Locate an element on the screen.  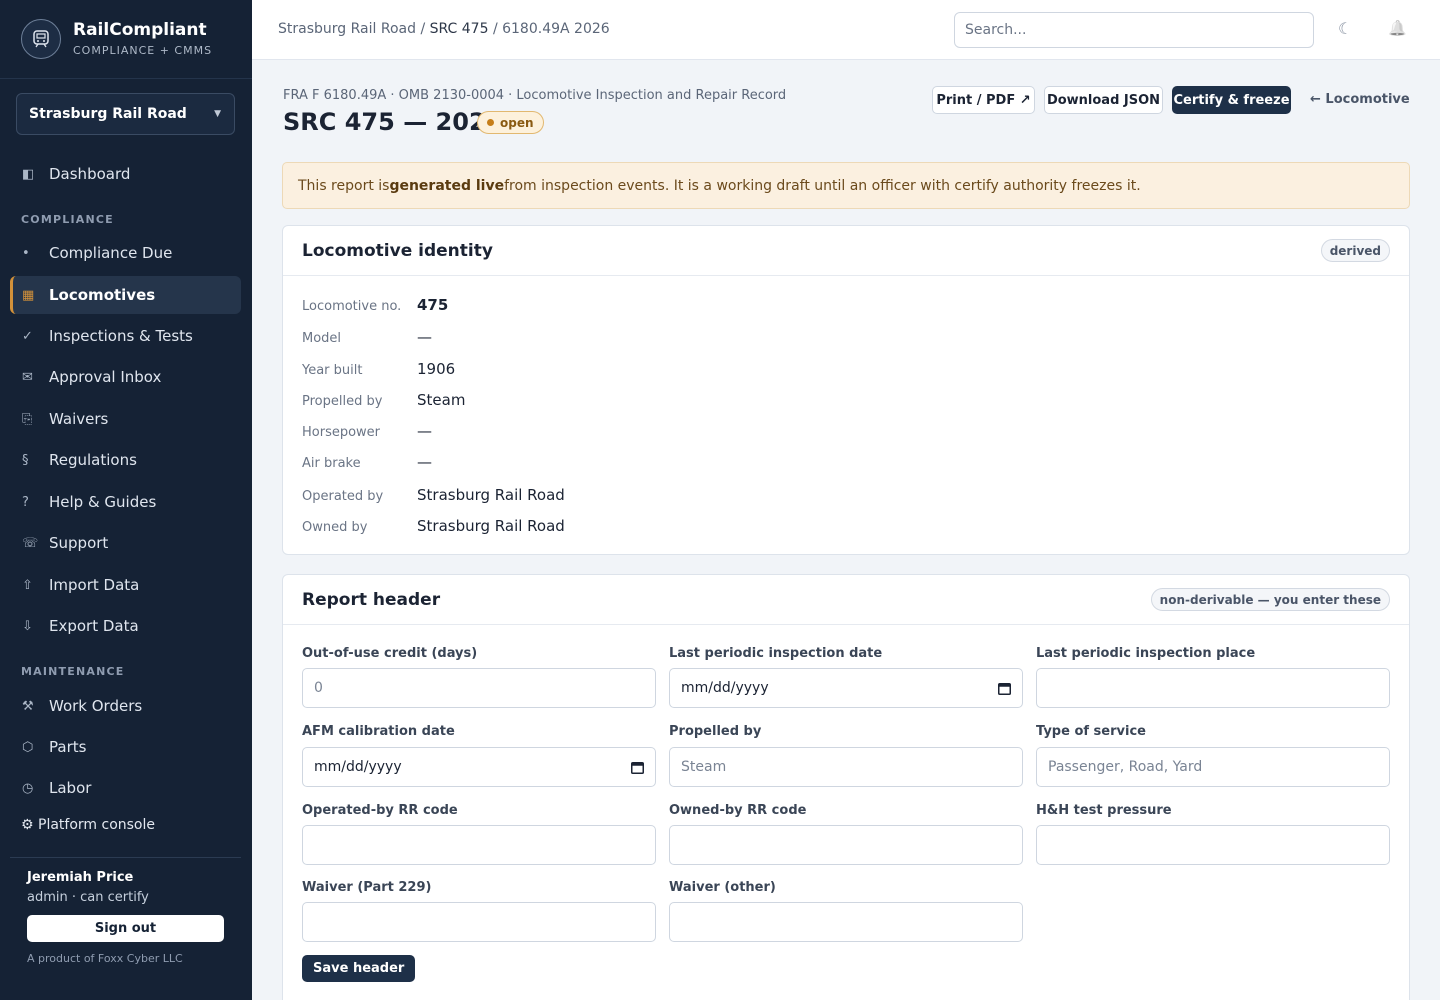
nav-label: Import Data is located at coordinates (94, 585).